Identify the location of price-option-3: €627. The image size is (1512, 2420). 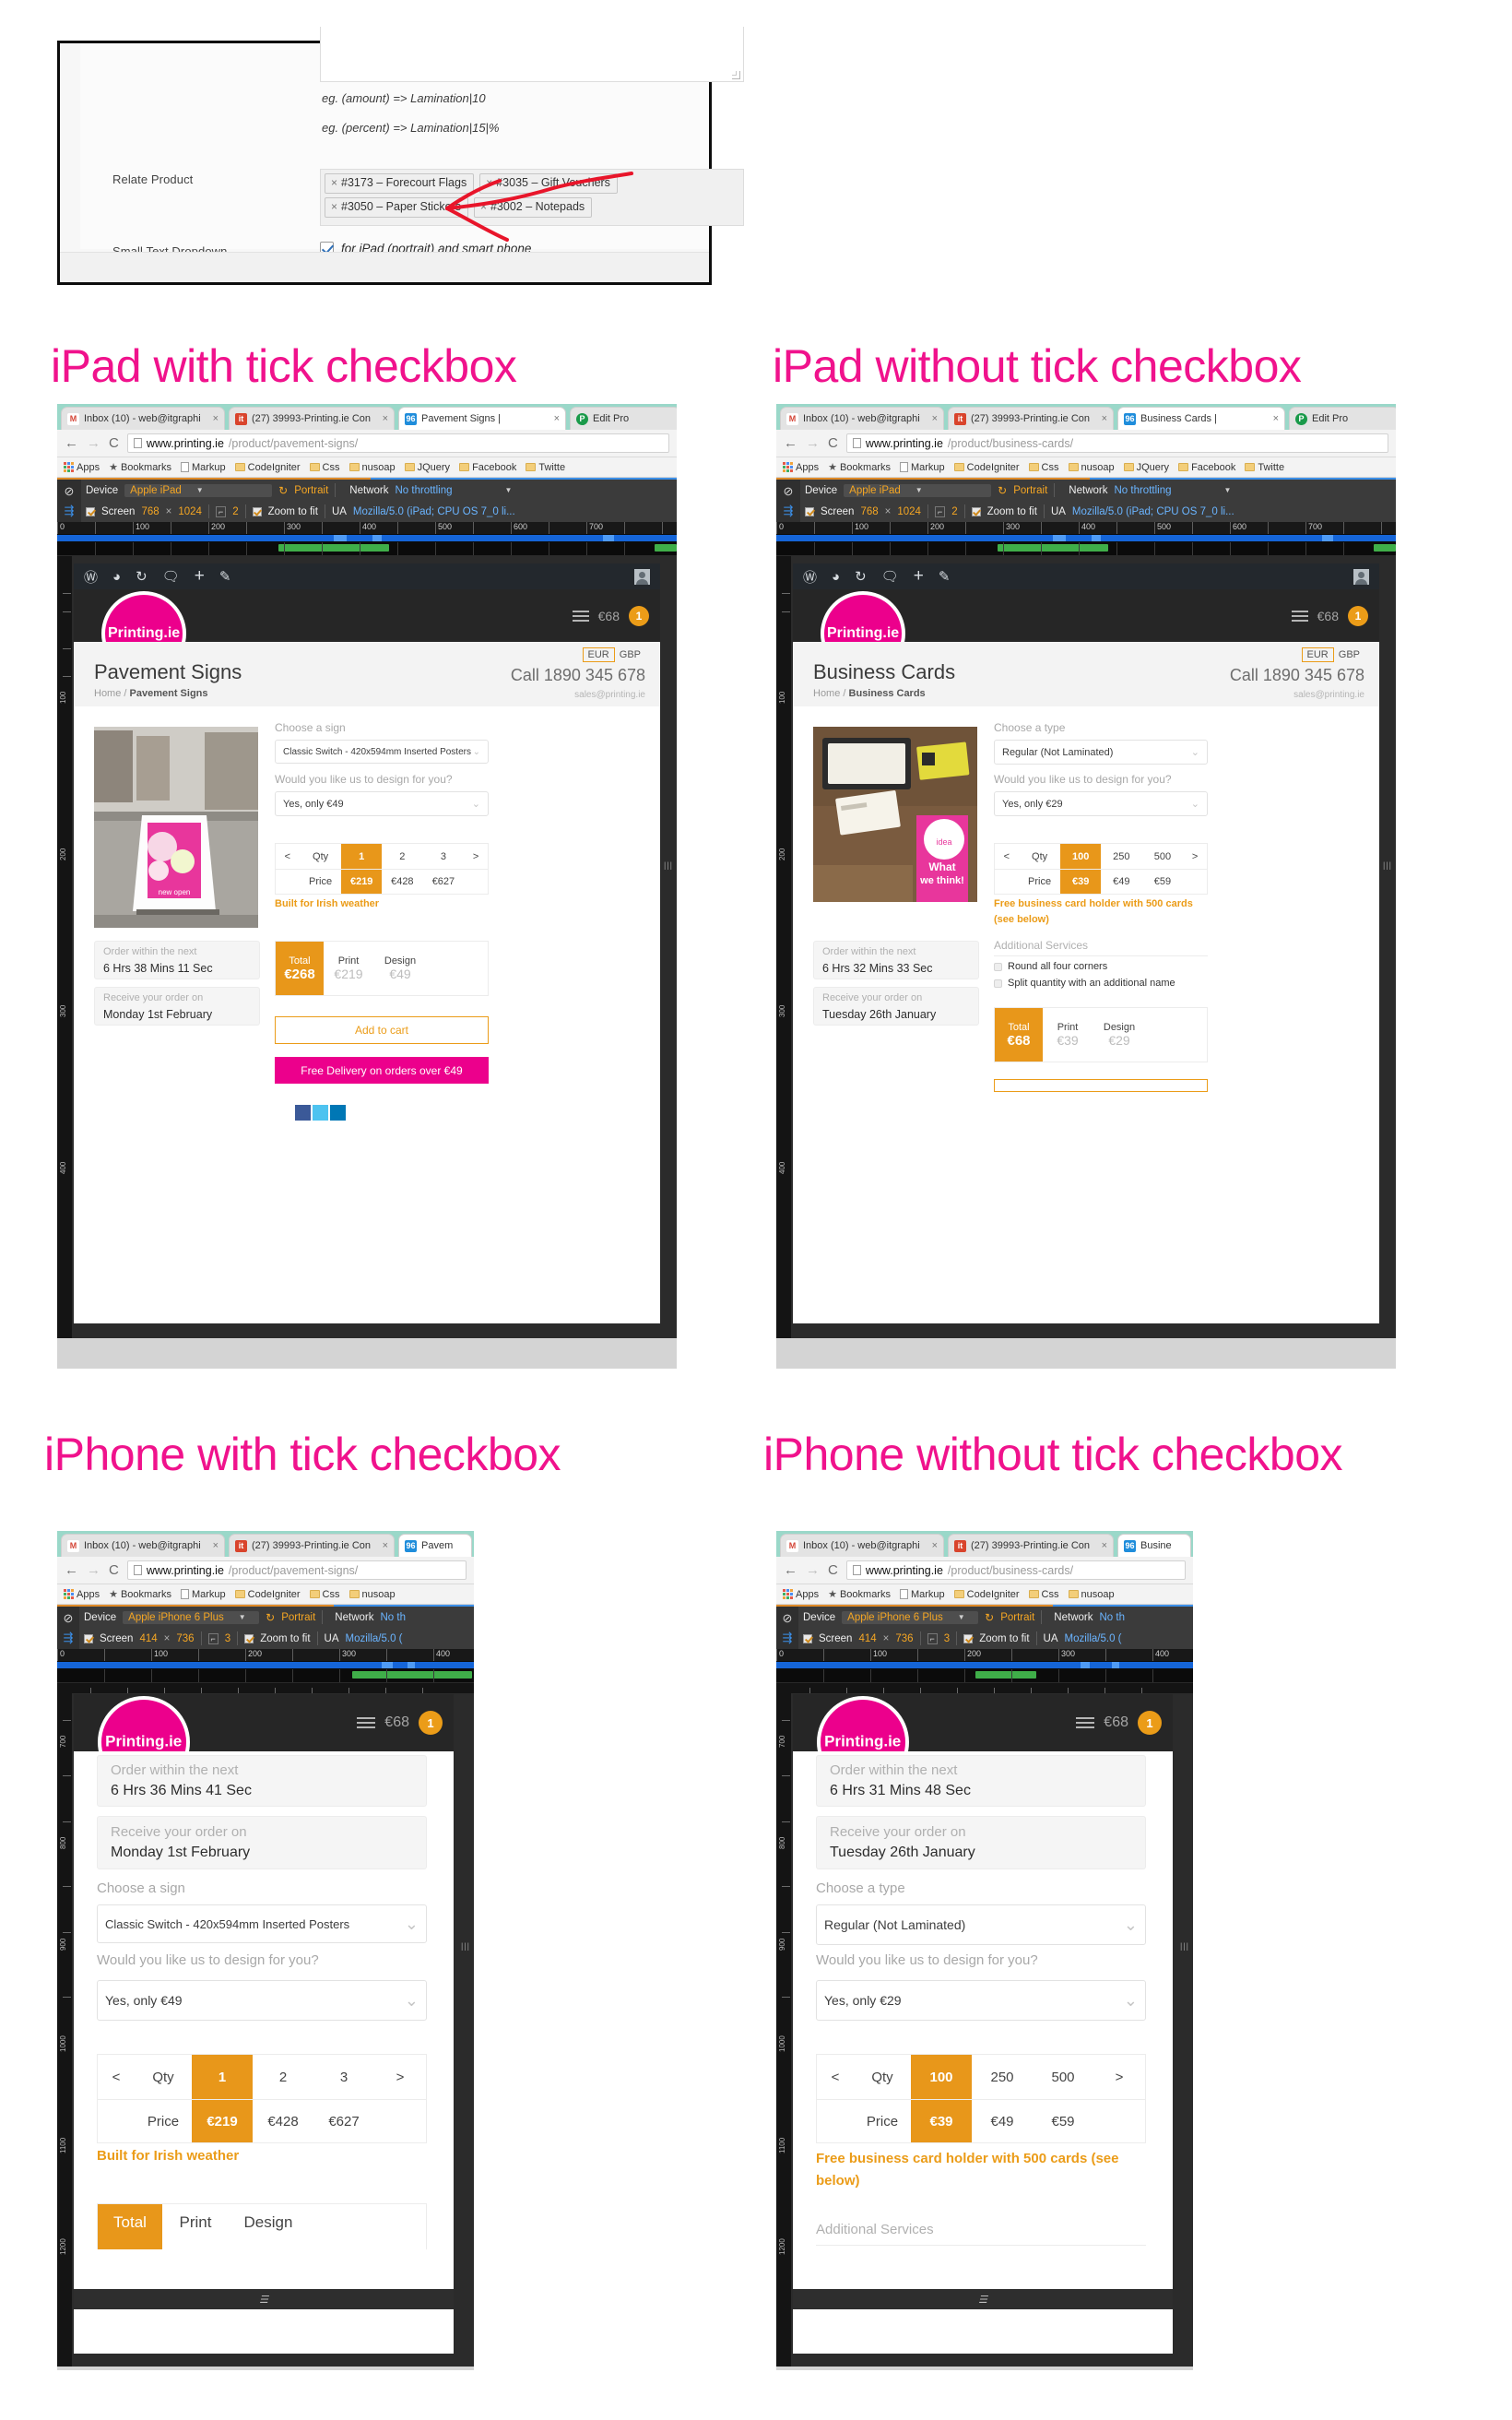
(444, 882).